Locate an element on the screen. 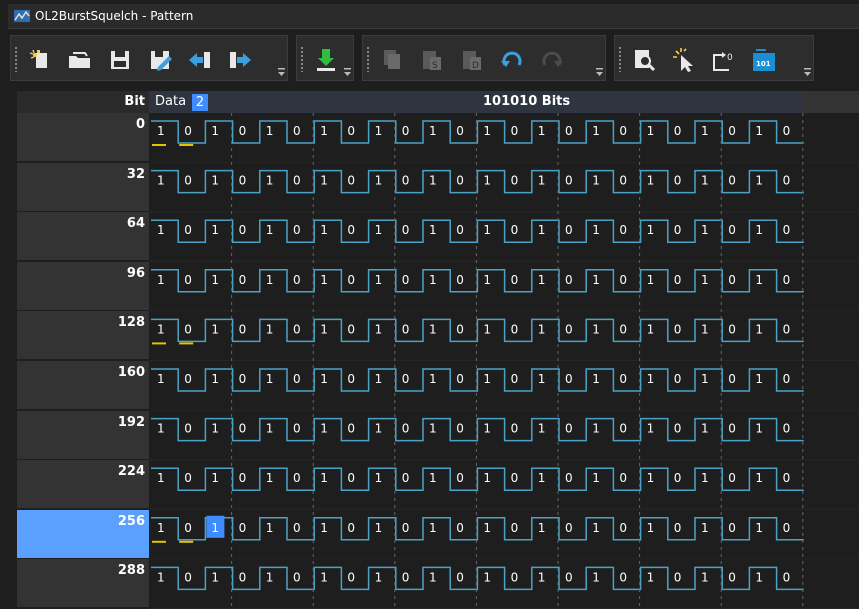 This screenshot has width=859, height=609. row-header: 288 is located at coordinates (83, 584).